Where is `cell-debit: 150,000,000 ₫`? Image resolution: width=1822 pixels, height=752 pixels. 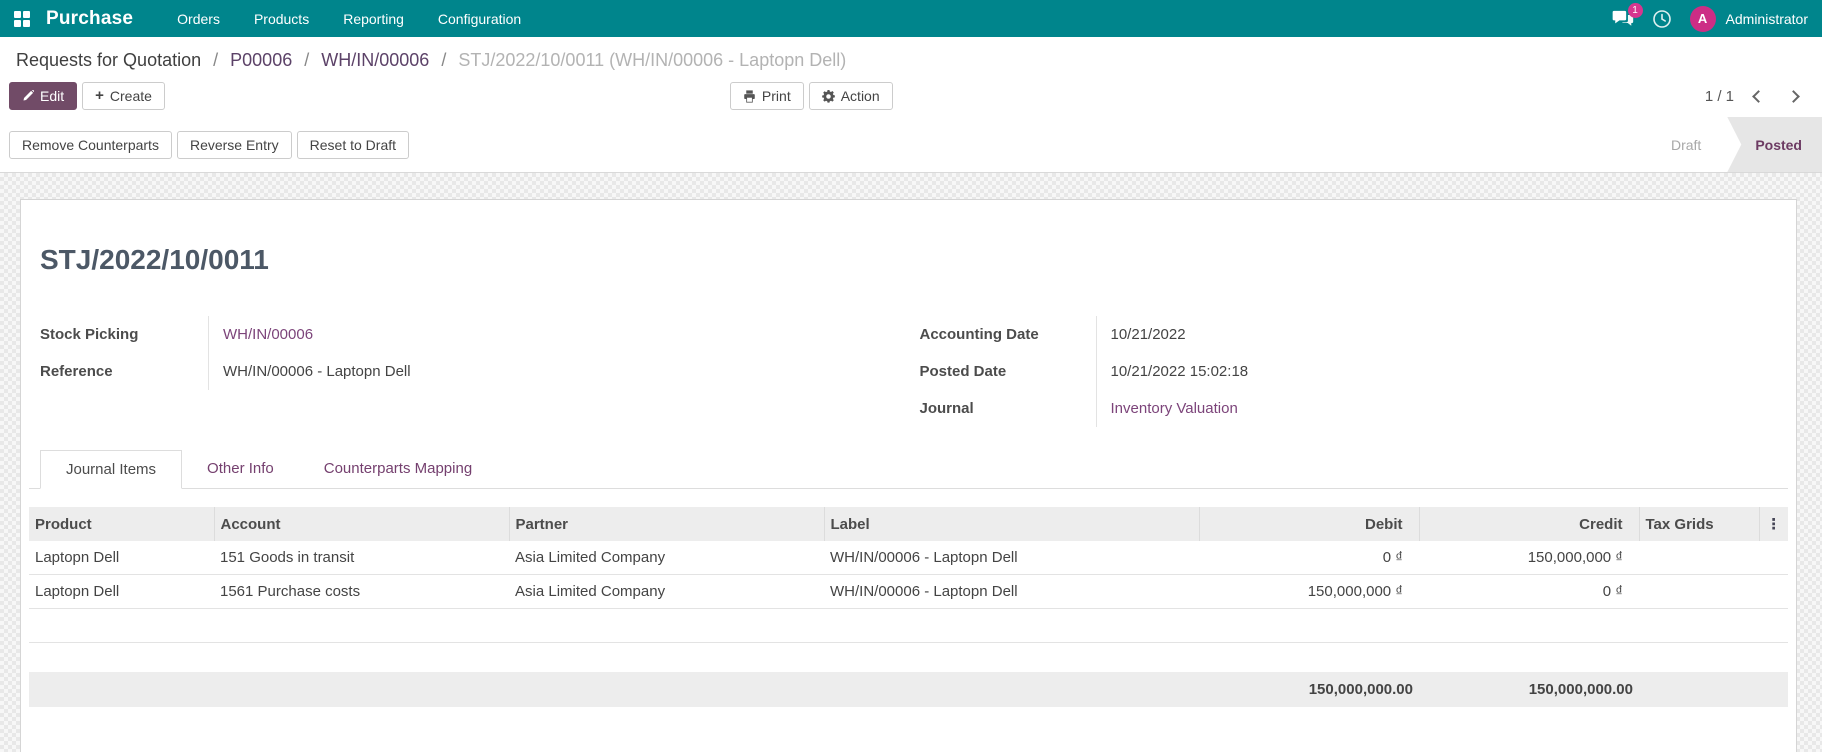 cell-debit: 150,000,000 ₫ is located at coordinates (1309, 591).